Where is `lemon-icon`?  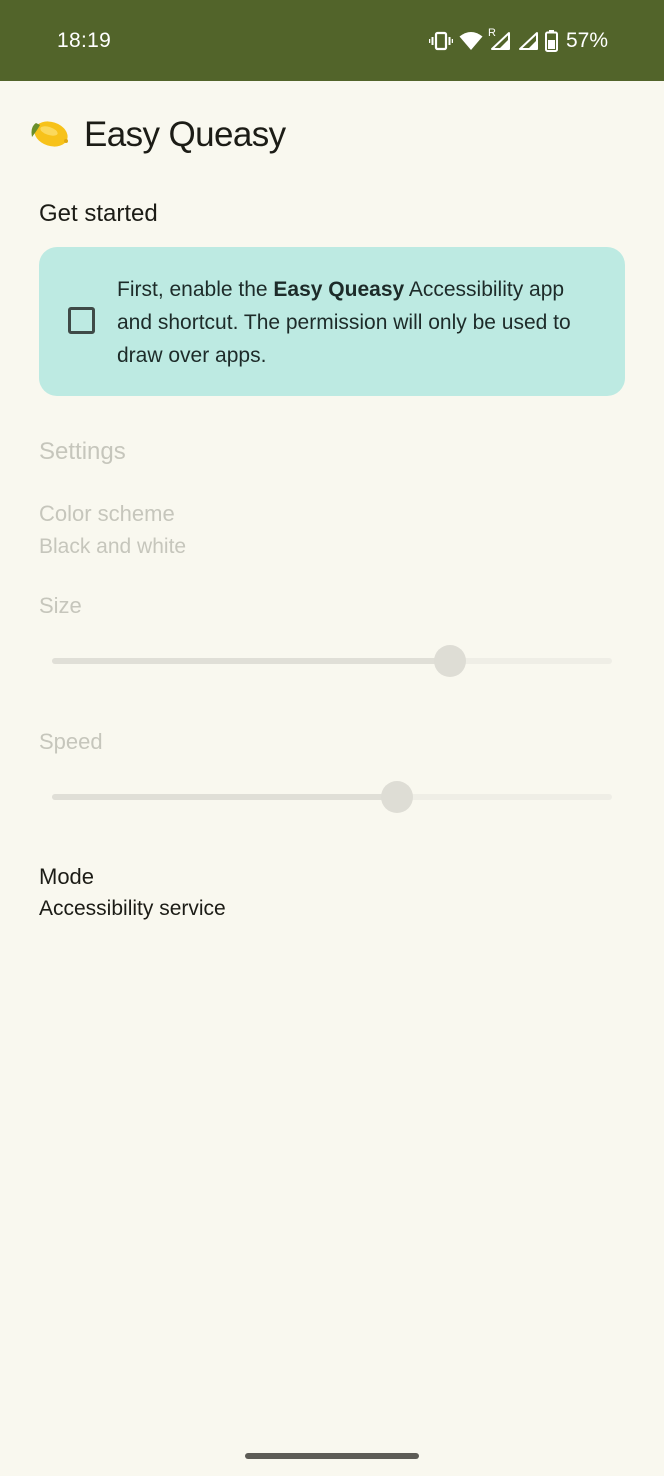
lemon-icon is located at coordinates (49, 135).